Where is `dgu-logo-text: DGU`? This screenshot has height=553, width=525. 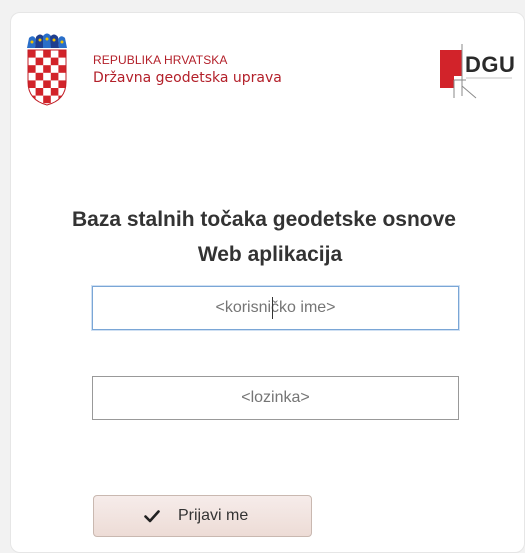
dgu-logo-text: DGU is located at coordinates (490, 64).